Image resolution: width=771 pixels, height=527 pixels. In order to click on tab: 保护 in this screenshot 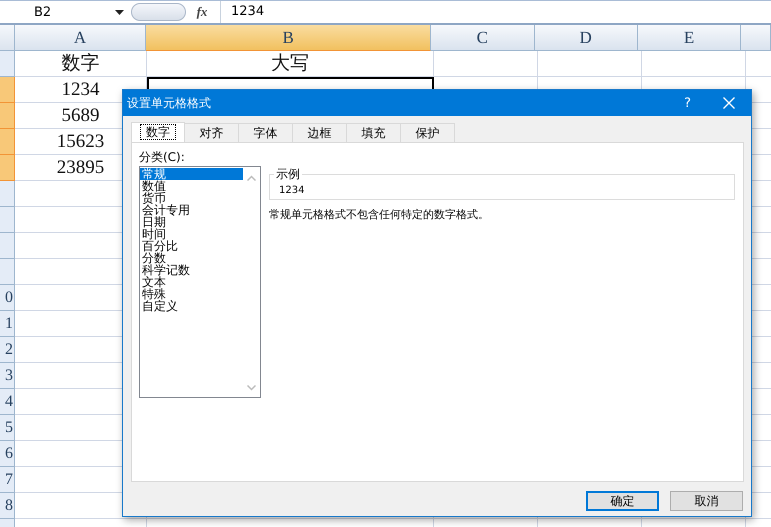, I will do `click(428, 132)`.